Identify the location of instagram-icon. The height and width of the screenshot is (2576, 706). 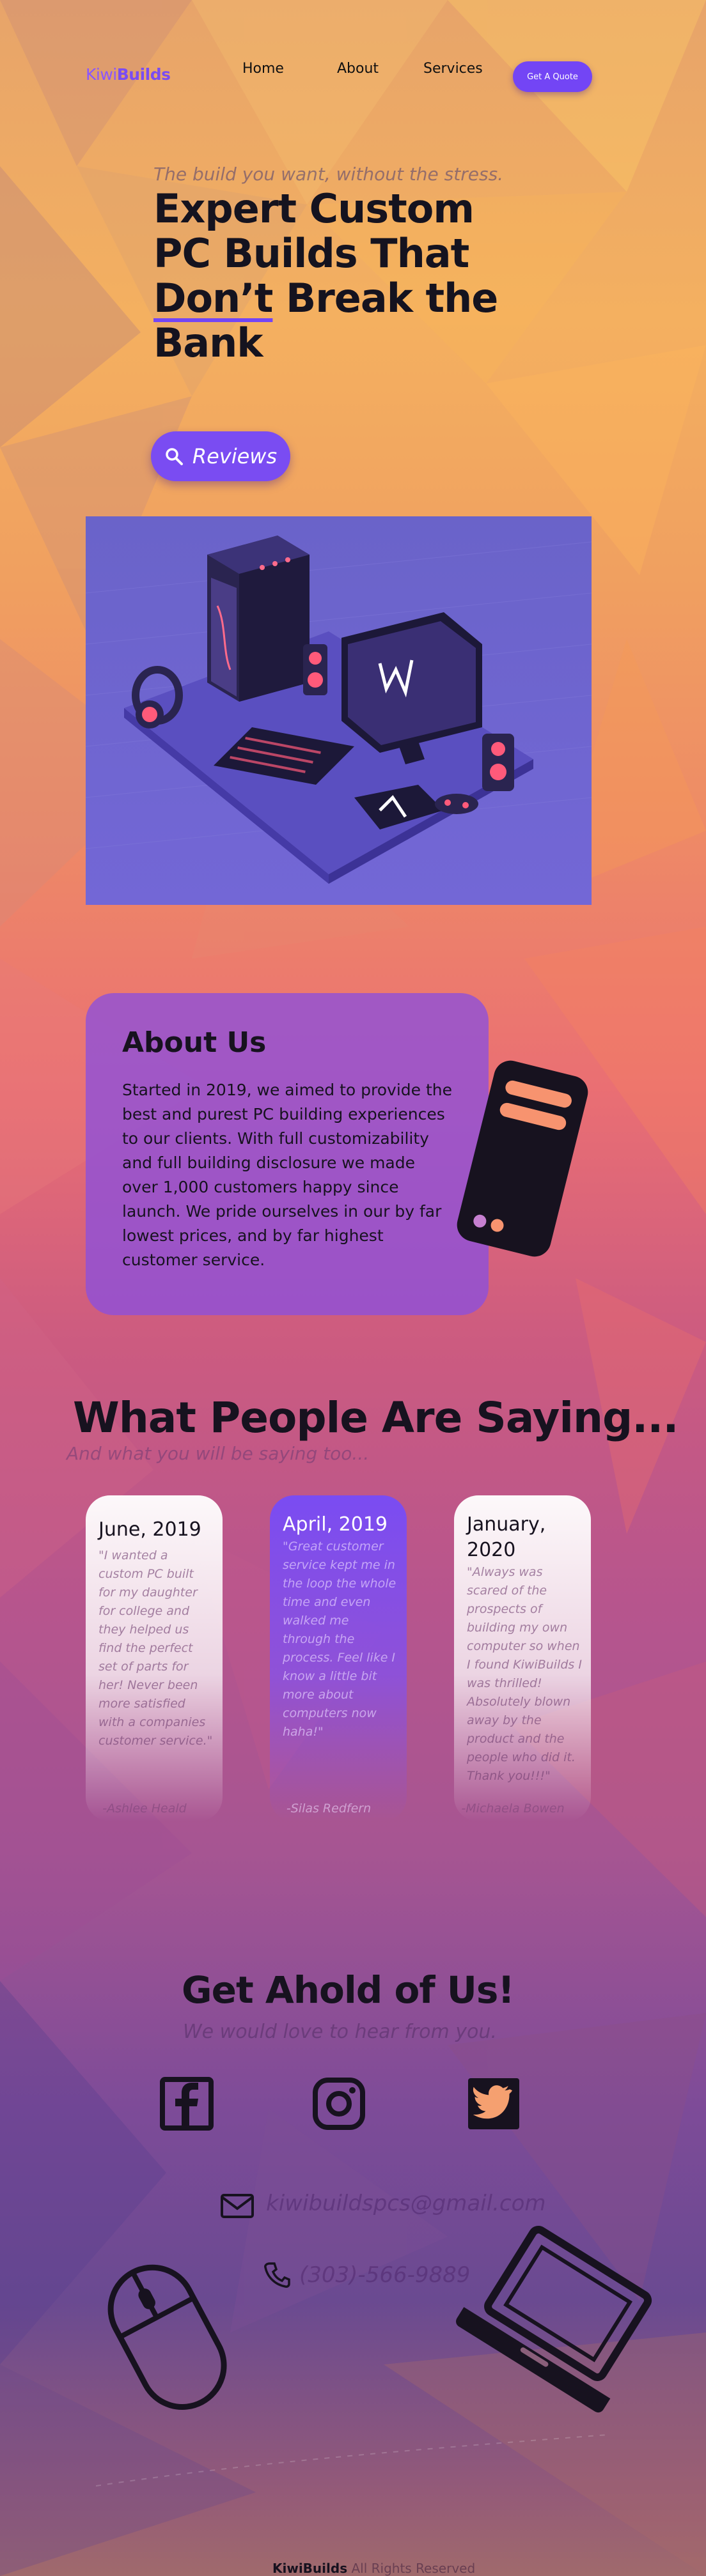
(339, 2104).